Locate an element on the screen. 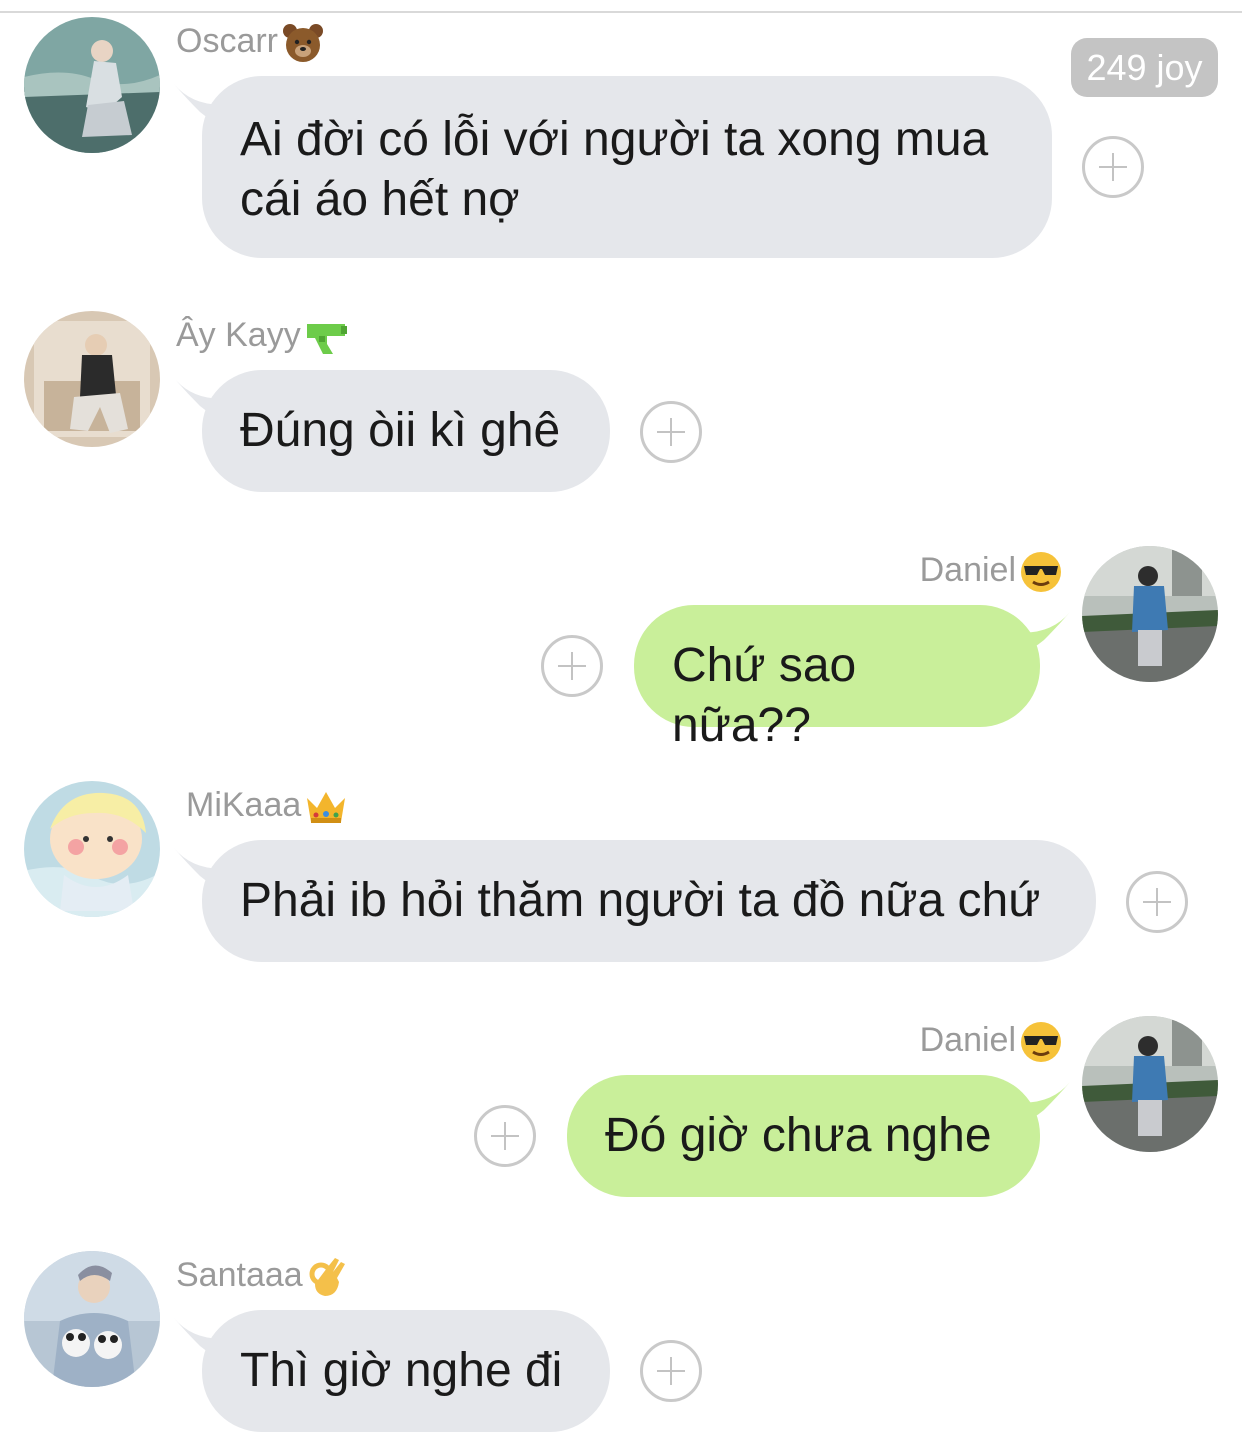  message-text: Chứ sao nữa?? is located at coordinates (764, 695).